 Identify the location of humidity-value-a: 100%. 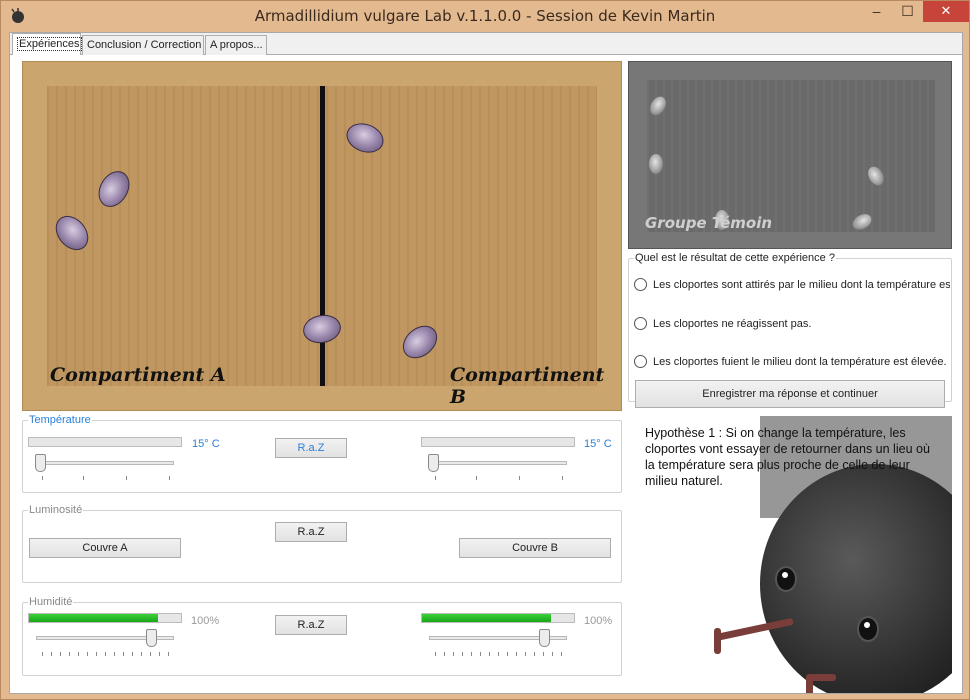
(205, 621).